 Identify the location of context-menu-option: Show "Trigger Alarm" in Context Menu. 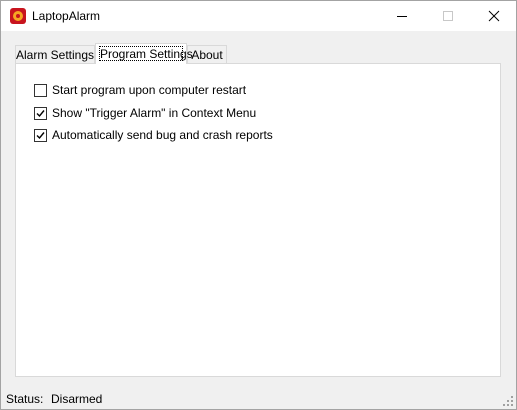
(145, 113).